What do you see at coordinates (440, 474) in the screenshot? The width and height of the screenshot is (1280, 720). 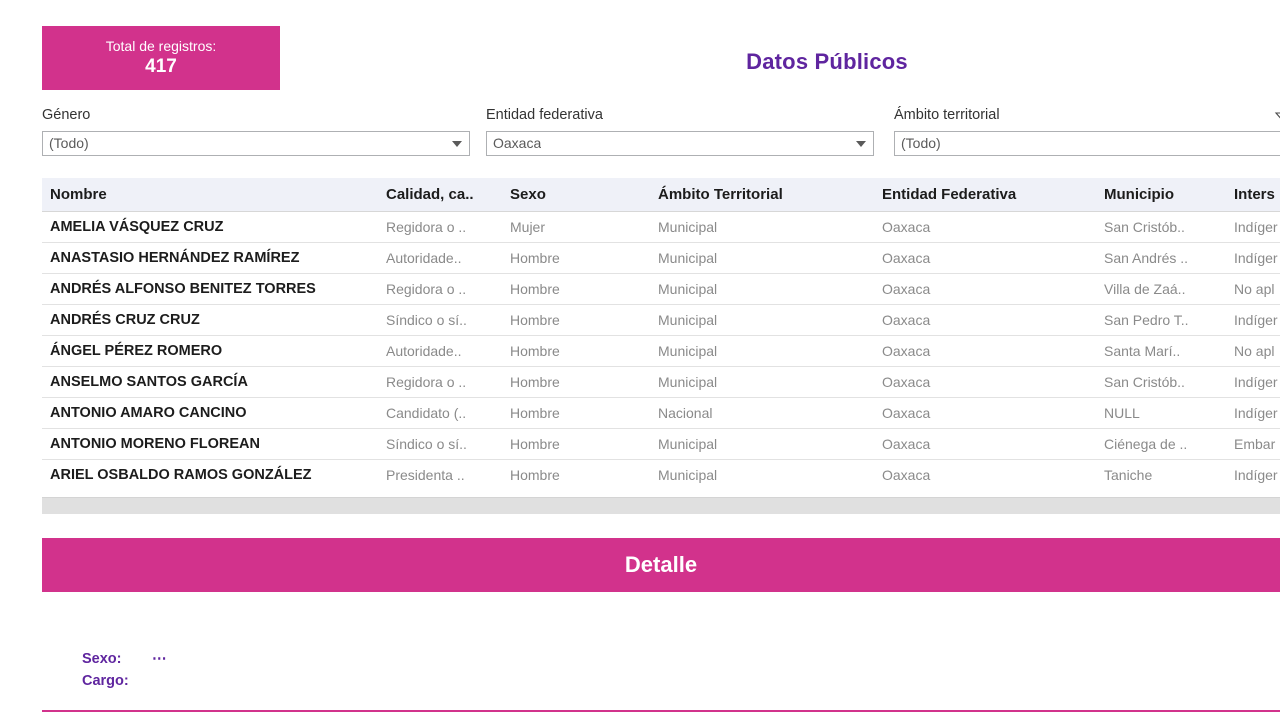 I see `cell-calidad: Presidenta ..` at bounding box center [440, 474].